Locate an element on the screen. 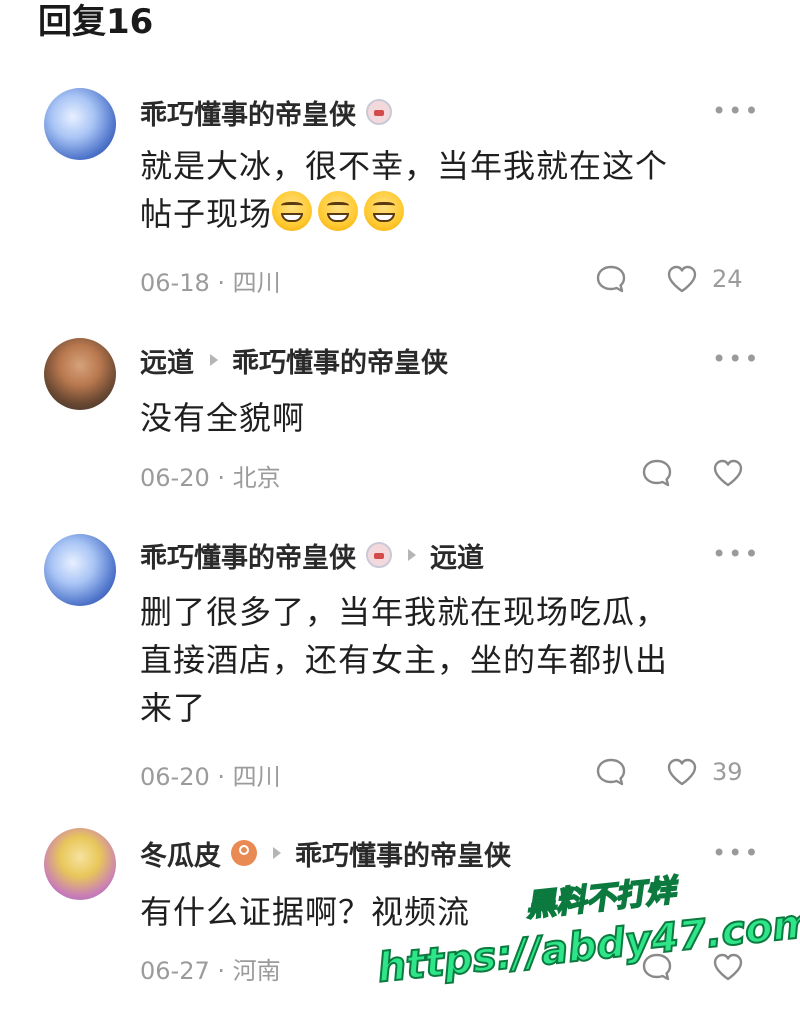 This screenshot has width=800, height=1023. comment-meta: 06-20 · 北京 is located at coordinates (210, 478).